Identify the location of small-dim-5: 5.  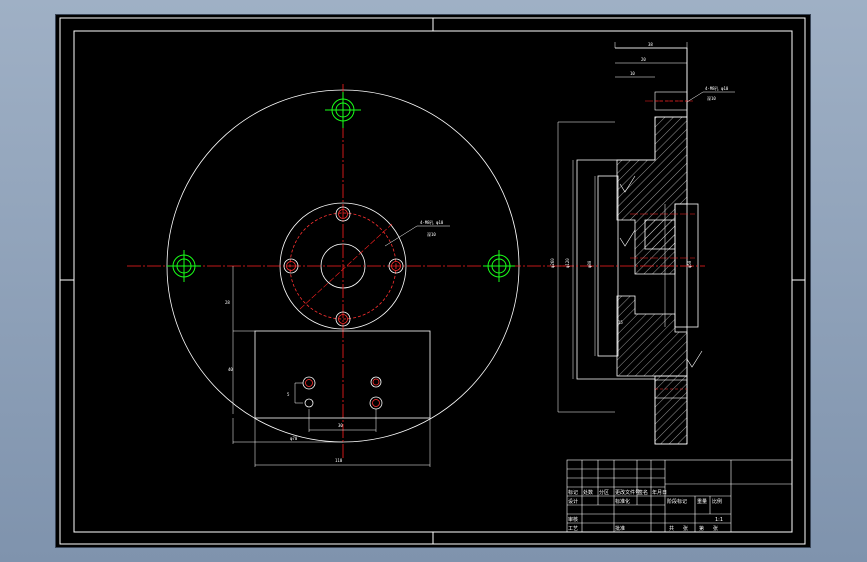
(288, 394).